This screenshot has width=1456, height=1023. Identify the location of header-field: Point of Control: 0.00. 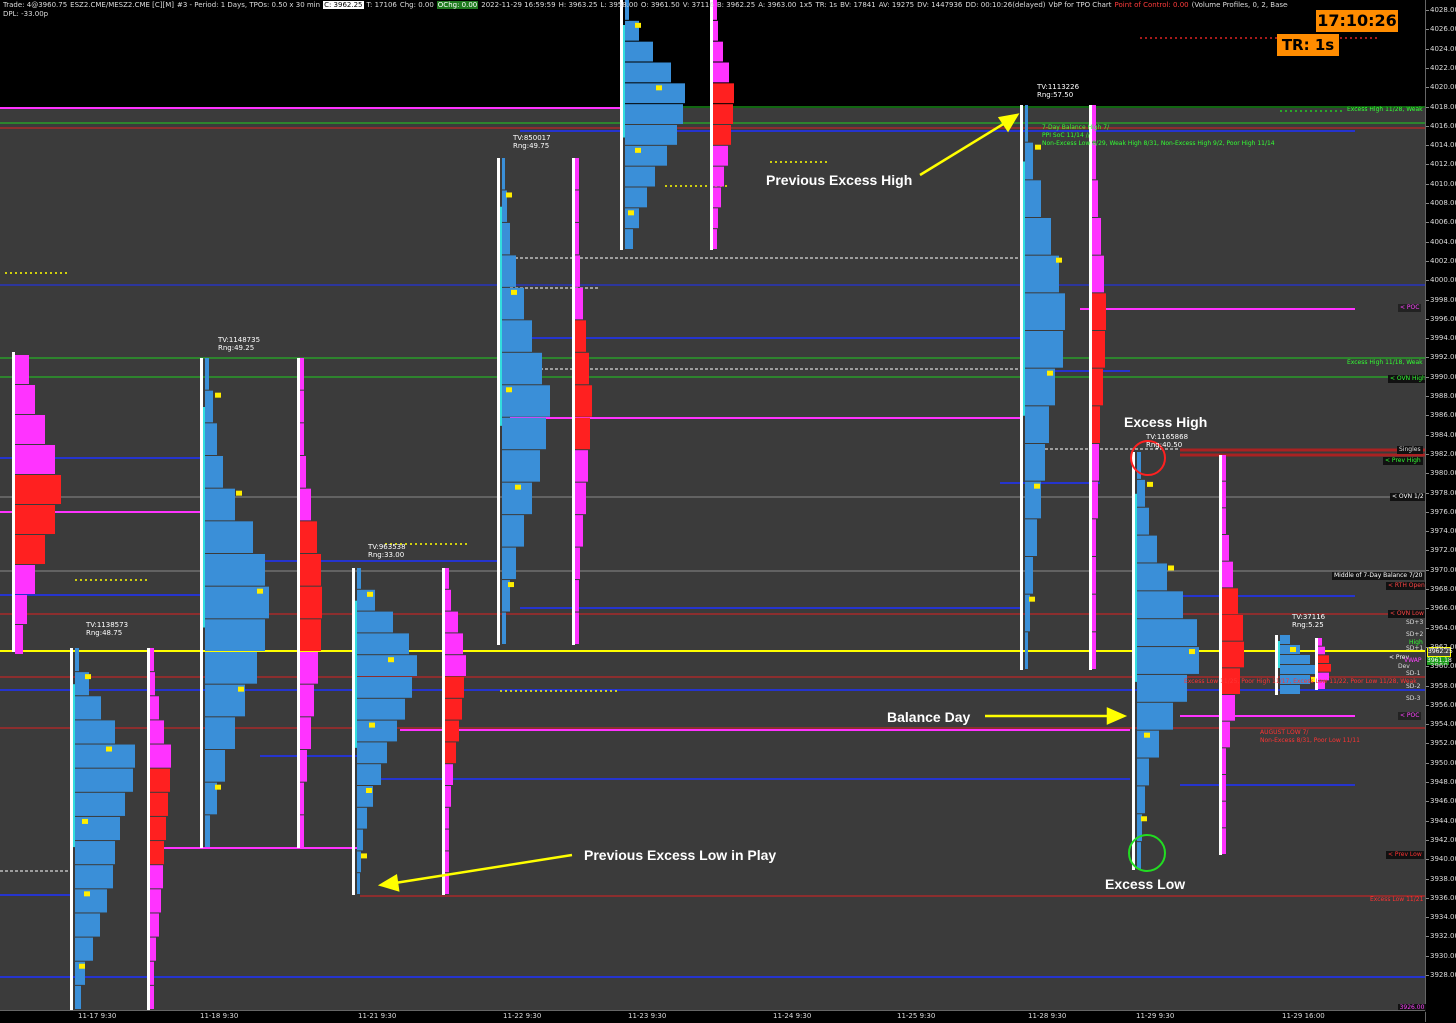
(1151, 5).